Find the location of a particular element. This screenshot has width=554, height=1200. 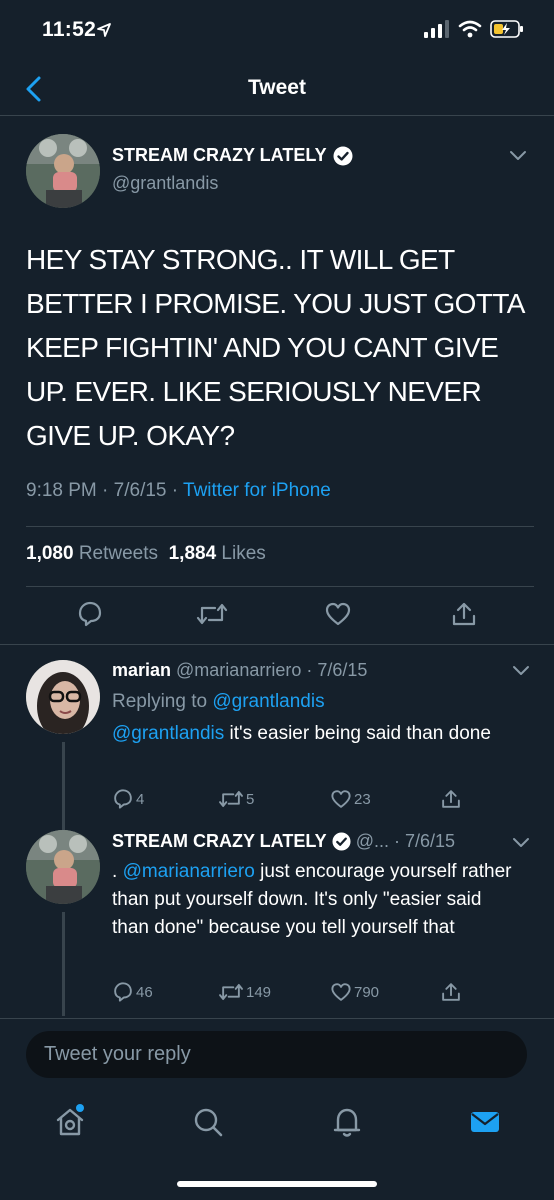

retweet-button: 5 is located at coordinates (236, 799).